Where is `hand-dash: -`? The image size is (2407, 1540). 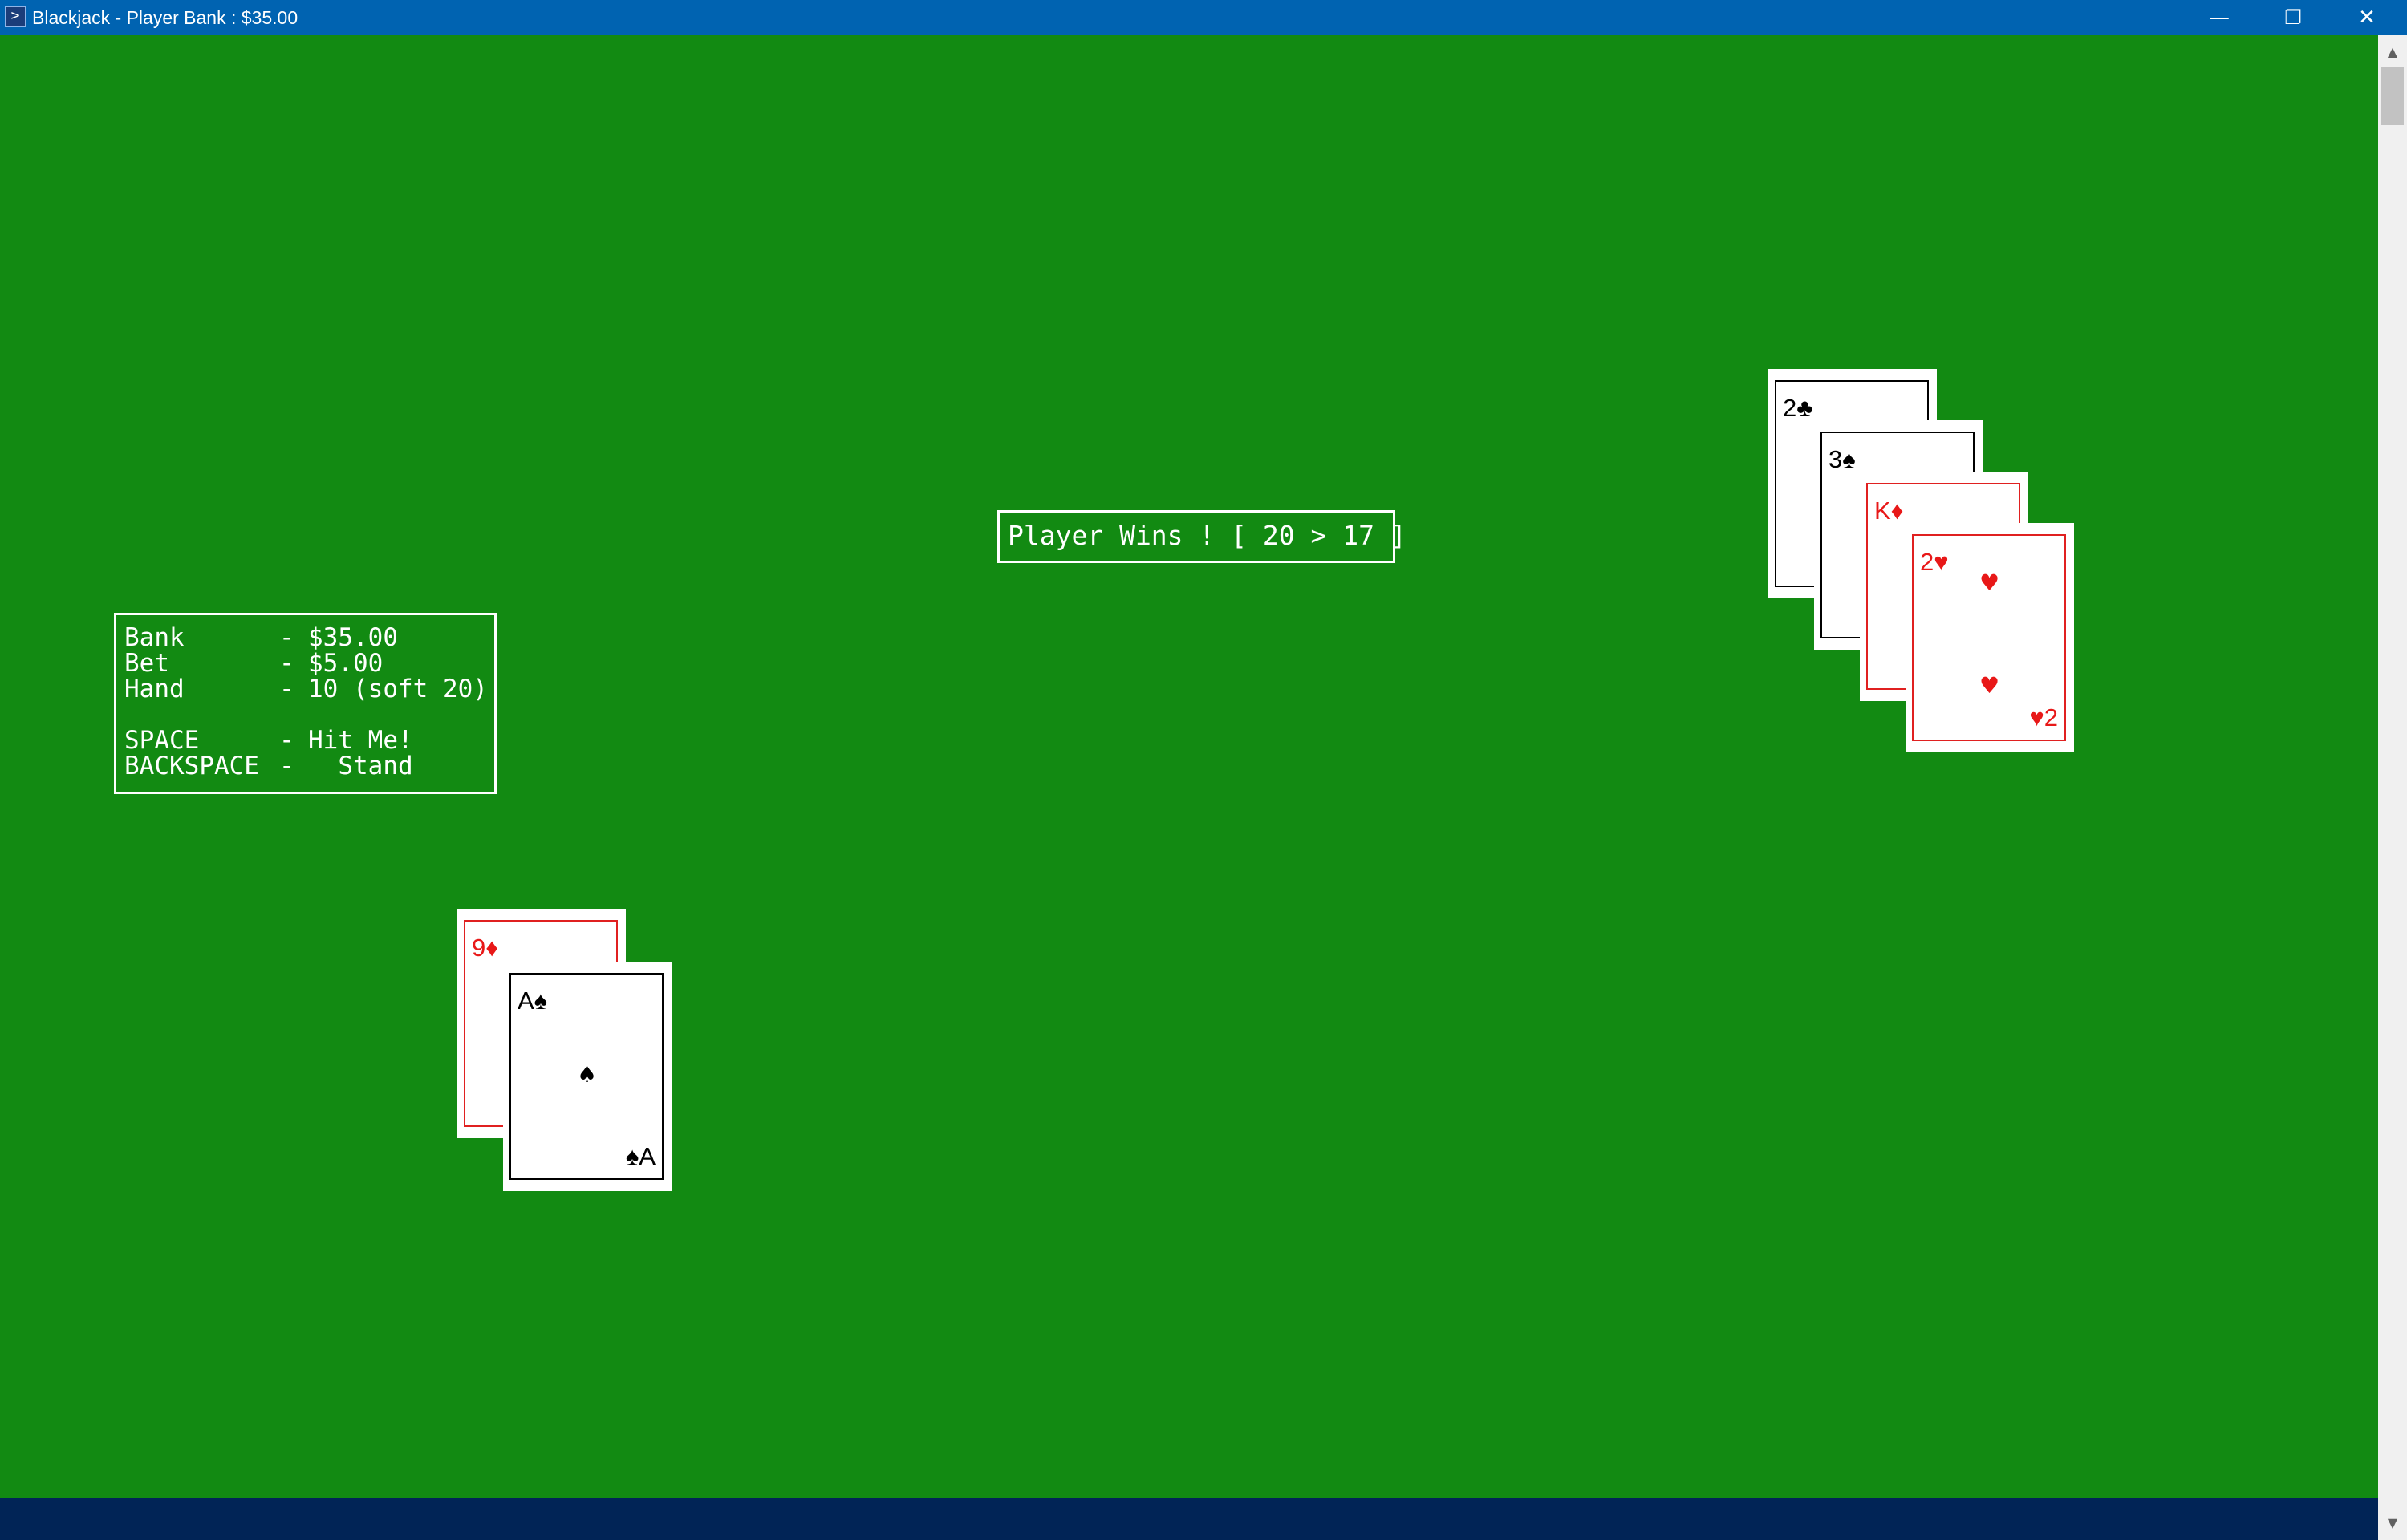 hand-dash: - is located at coordinates (287, 689).